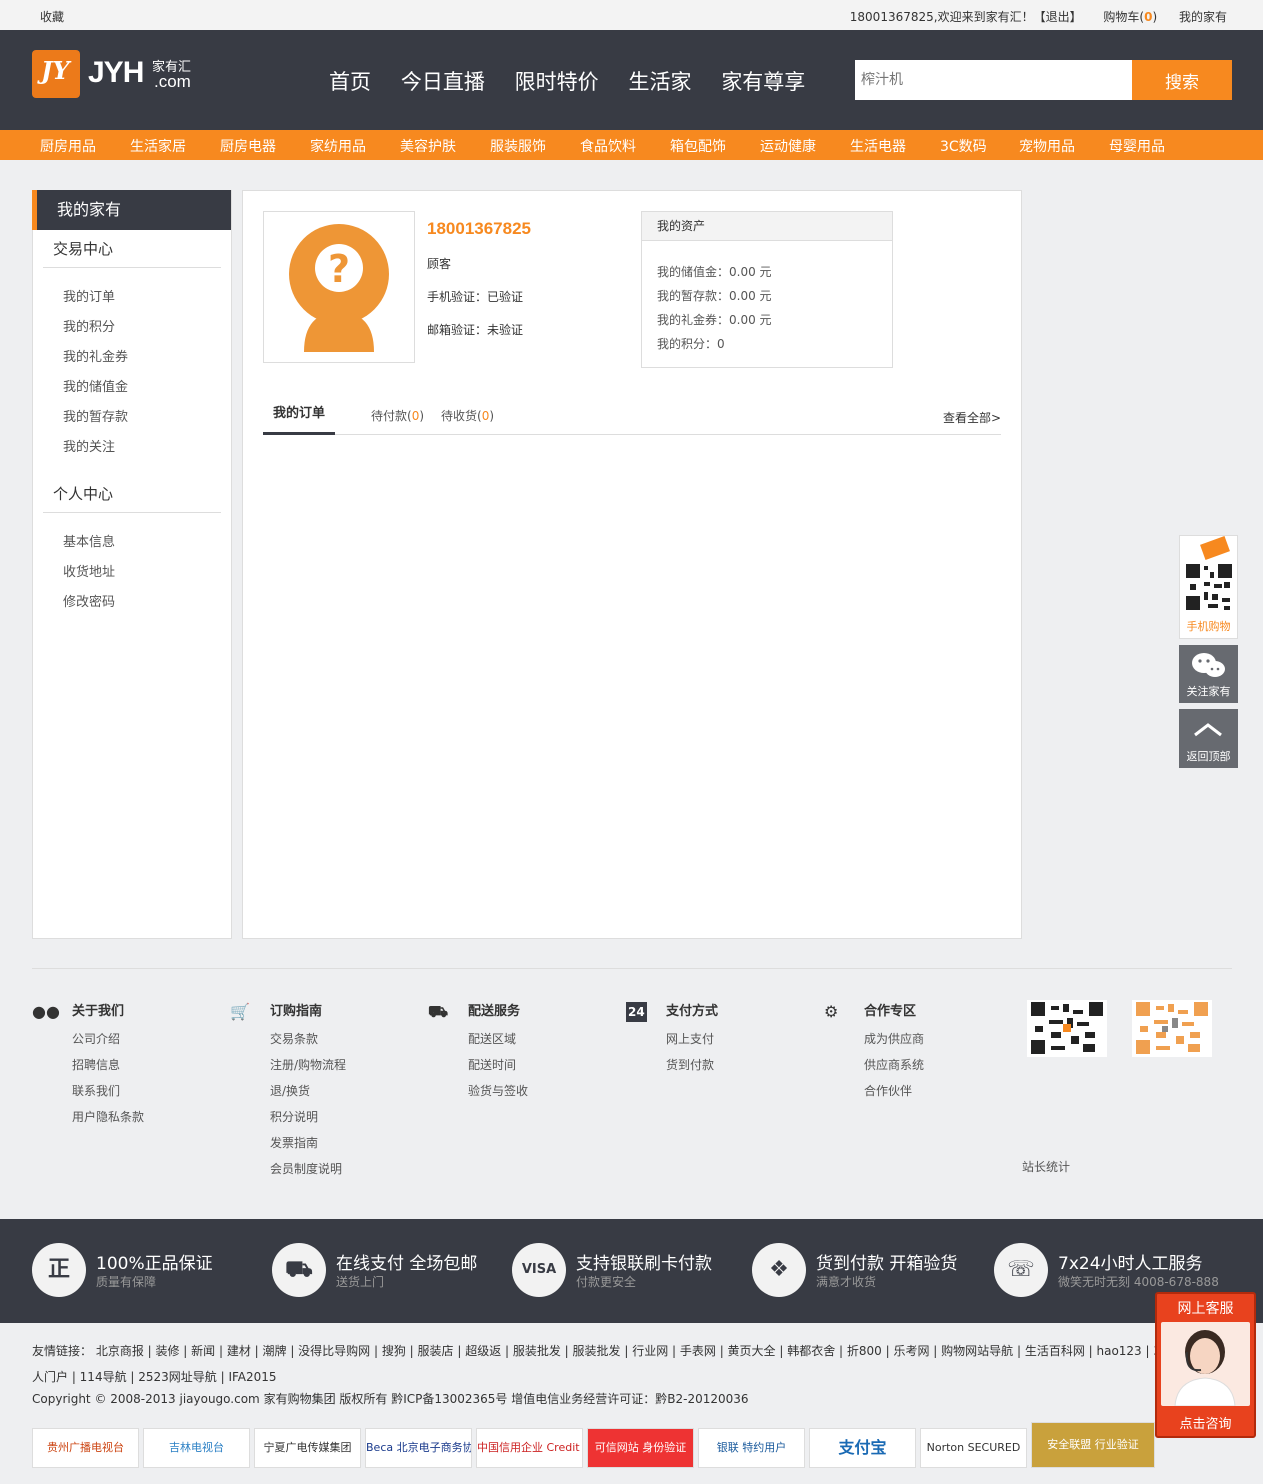 Image resolution: width=1263 pixels, height=1484 pixels. I want to click on assets-title: 我的资产, so click(767, 226).